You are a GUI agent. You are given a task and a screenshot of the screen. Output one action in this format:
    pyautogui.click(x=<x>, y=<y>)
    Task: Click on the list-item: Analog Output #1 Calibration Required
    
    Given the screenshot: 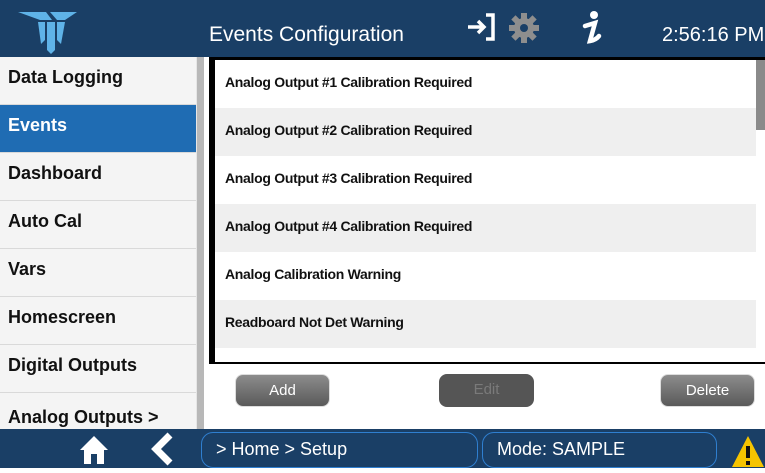 What is the action you would take?
    pyautogui.click(x=485, y=84)
    